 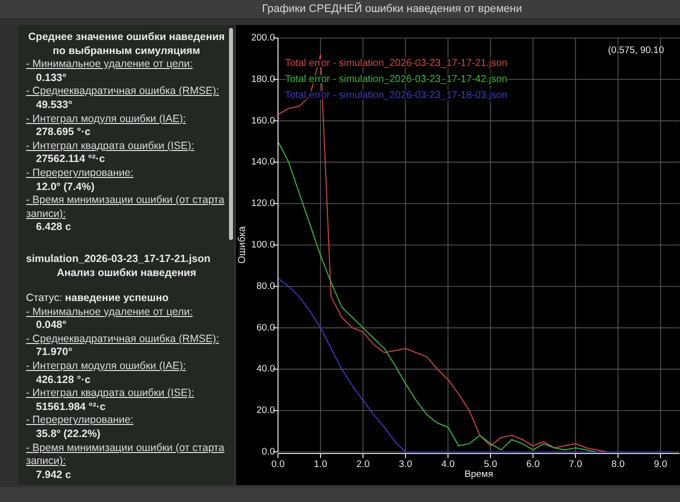 What do you see at coordinates (265, 328) in the screenshot?
I see `y-tick-label: 60.0` at bounding box center [265, 328].